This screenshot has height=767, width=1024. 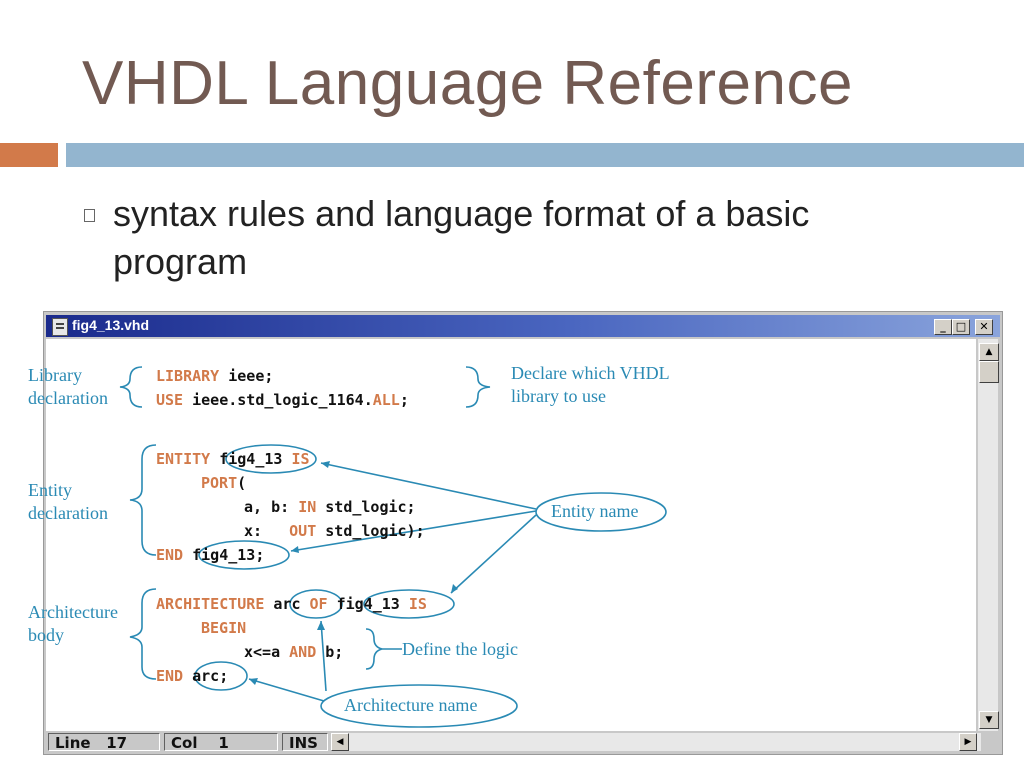 What do you see at coordinates (330, 652) in the screenshot?
I see `code-text: b;` at bounding box center [330, 652].